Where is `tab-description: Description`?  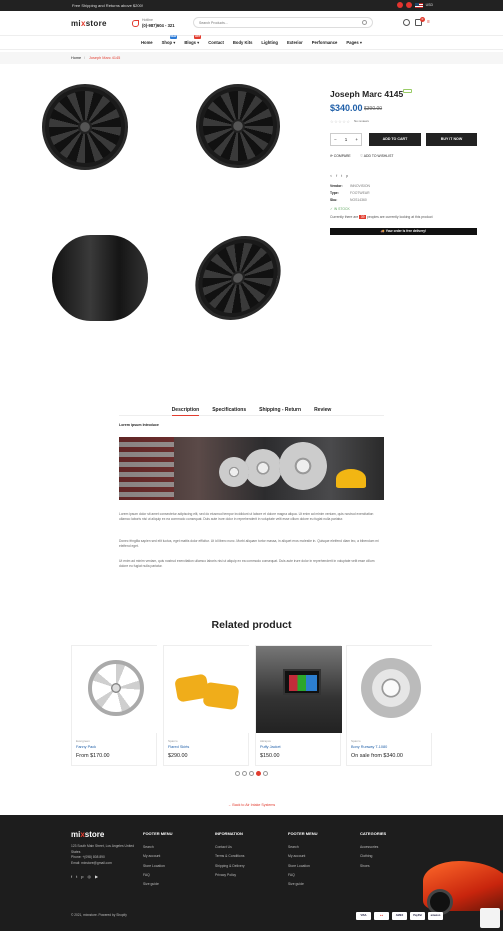
tab-description: Description is located at coordinates (185, 410).